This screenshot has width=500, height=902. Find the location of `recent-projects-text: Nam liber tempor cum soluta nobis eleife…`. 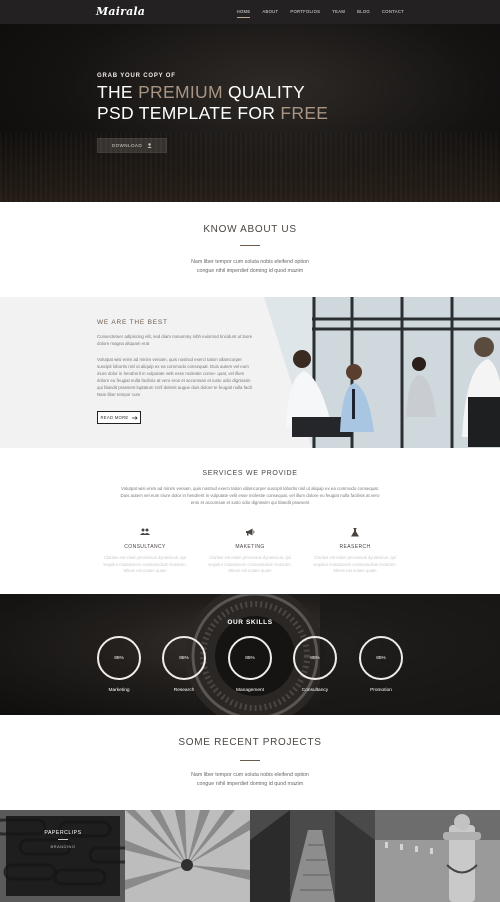

recent-projects-text: Nam liber tempor cum soluta nobis eleife… is located at coordinates (250, 779).